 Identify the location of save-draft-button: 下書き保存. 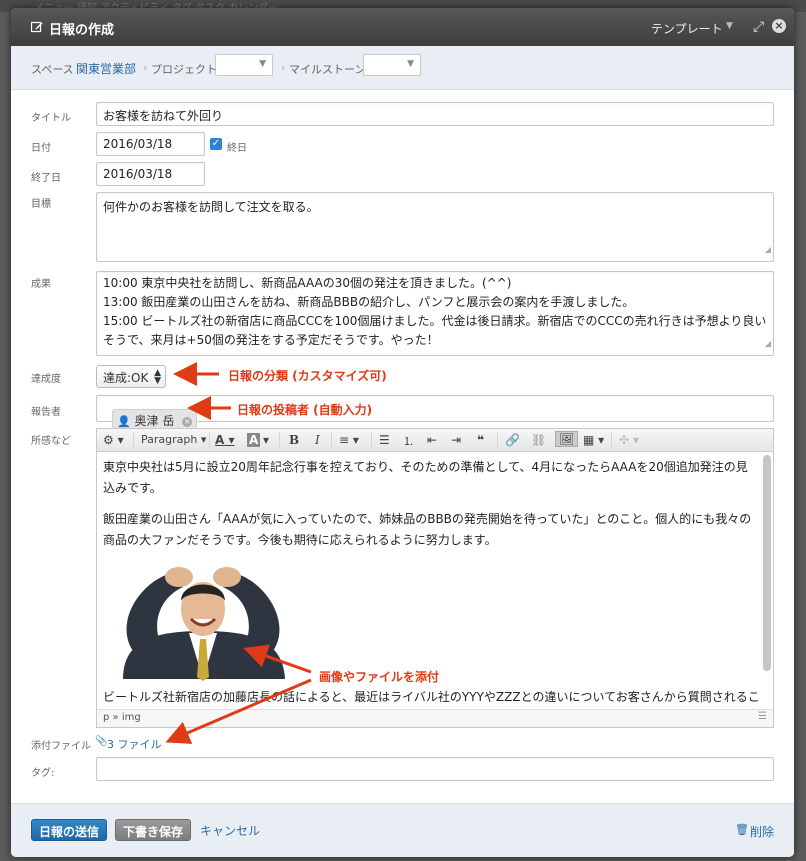
(153, 830).